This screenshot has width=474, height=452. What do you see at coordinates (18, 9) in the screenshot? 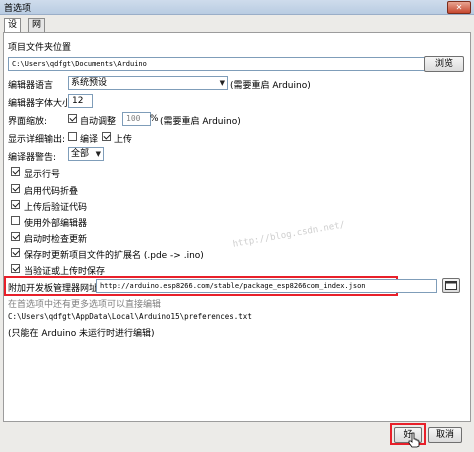
I see `window-title: 首选项` at bounding box center [18, 9].